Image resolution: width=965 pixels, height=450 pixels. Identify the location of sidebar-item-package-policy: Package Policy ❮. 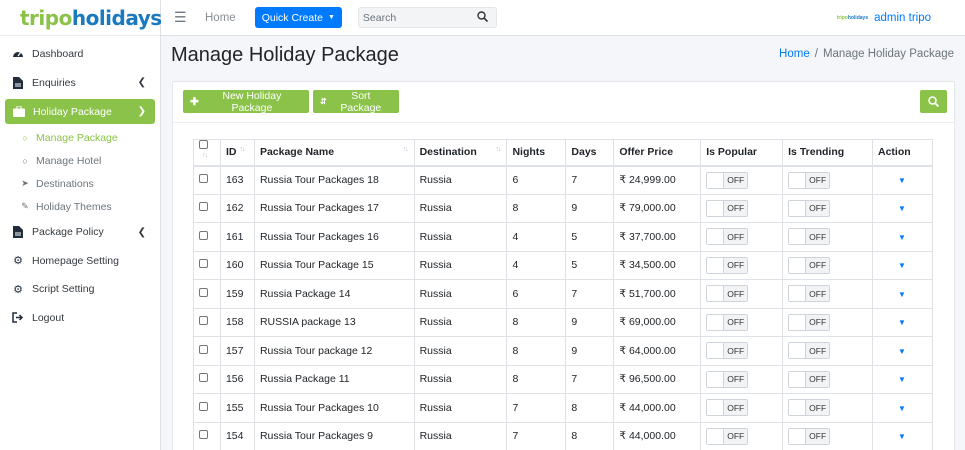
(80, 232).